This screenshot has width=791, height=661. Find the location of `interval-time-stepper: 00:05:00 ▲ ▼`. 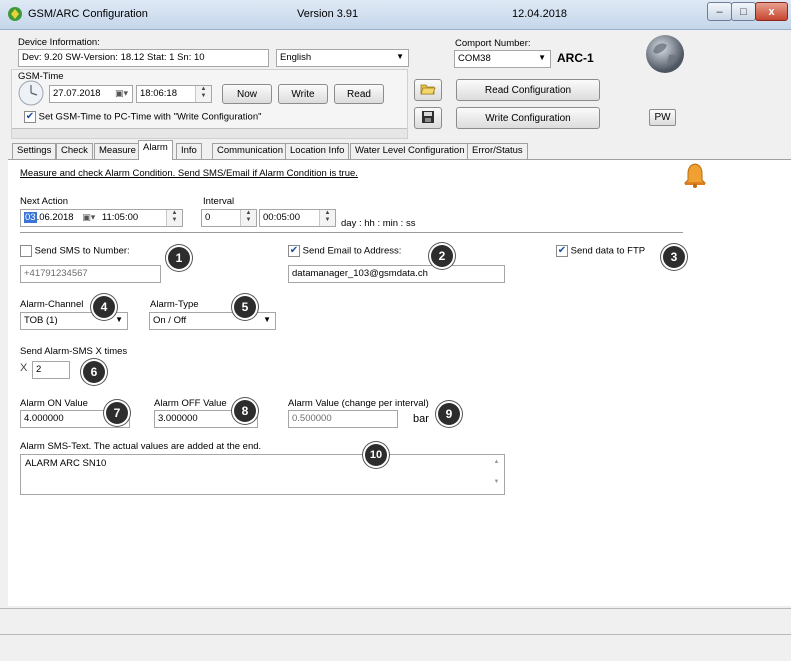

interval-time-stepper: 00:05:00 ▲ ▼ is located at coordinates (297, 218).